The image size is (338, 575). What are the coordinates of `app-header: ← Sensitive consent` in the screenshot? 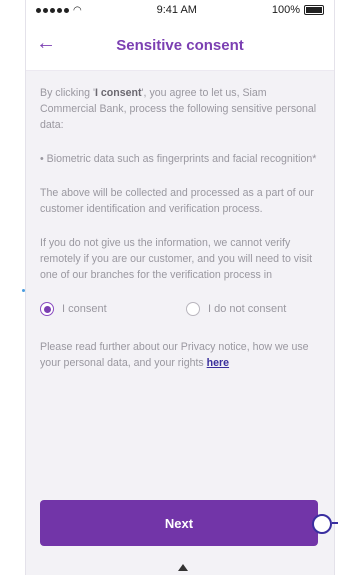 It's located at (180, 45).